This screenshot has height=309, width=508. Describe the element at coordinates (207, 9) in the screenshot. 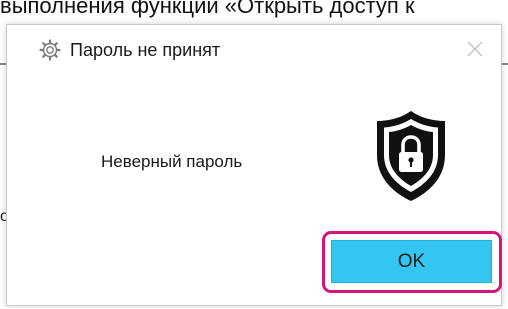

I see `background-document-text: выполнения функций «Открыть доступ к` at that location.